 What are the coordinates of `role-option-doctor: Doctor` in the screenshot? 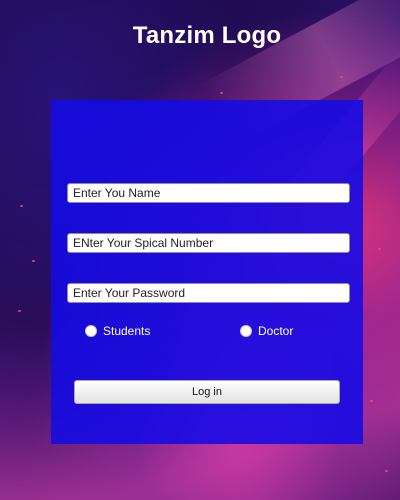 It's located at (266, 331).